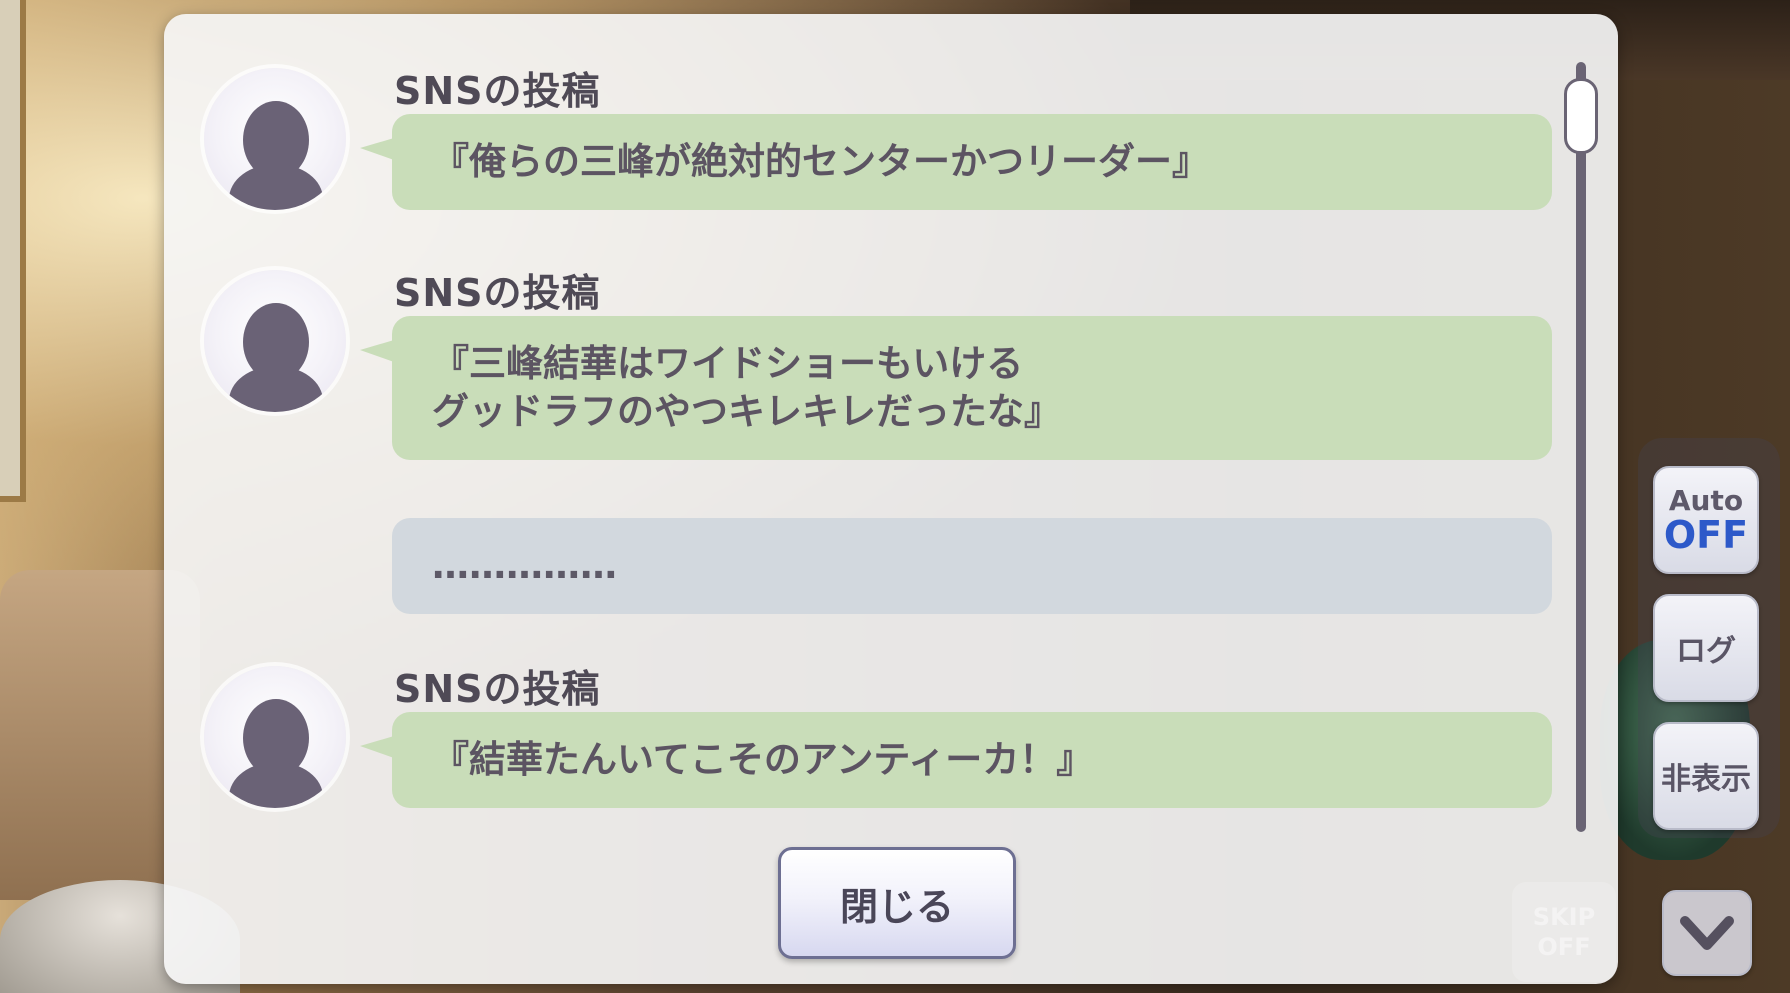 Image resolution: width=1790 pixels, height=993 pixels. Describe the element at coordinates (1706, 779) in the screenshot. I see `hide-label: 非表示` at that location.